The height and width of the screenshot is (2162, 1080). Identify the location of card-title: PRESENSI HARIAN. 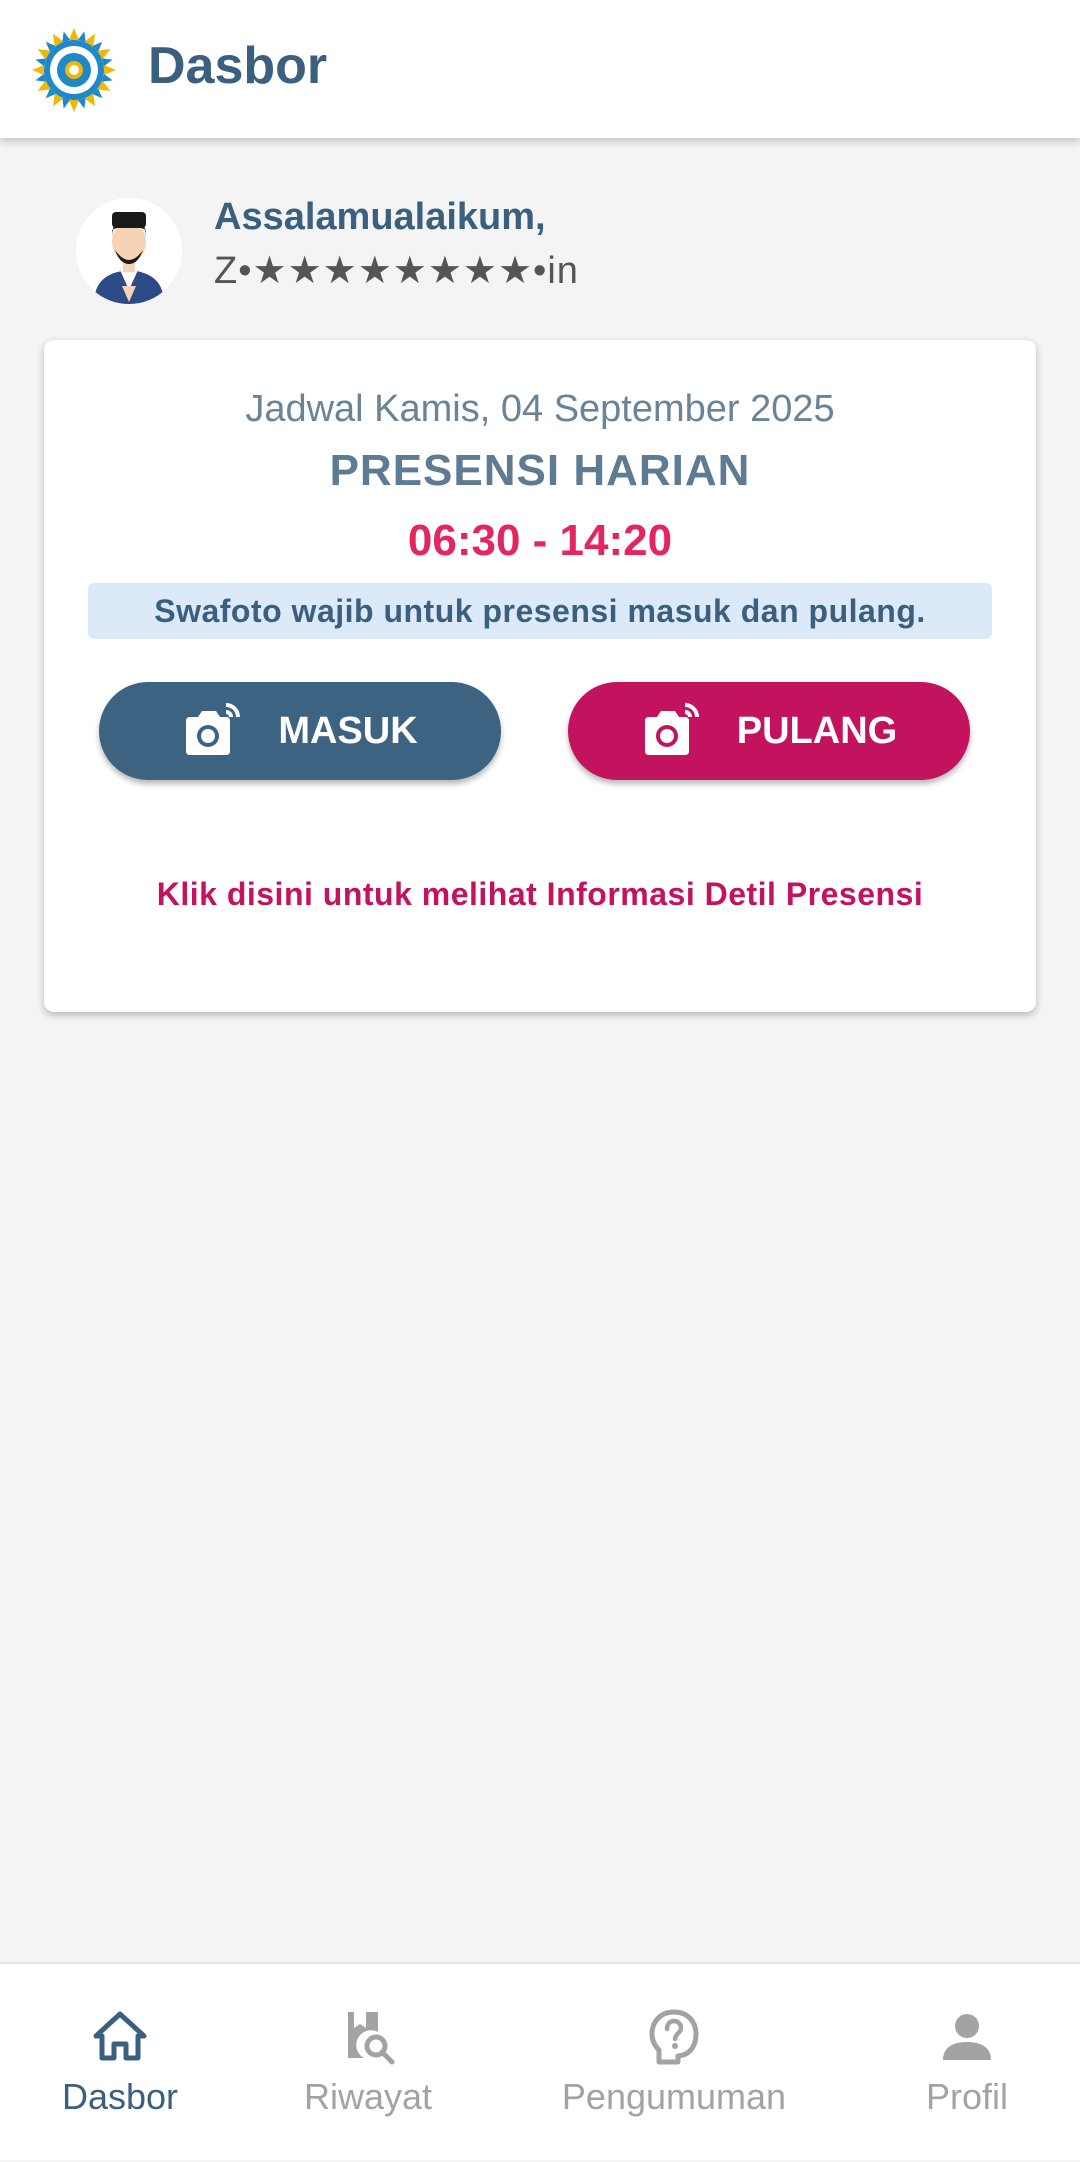
(540, 470).